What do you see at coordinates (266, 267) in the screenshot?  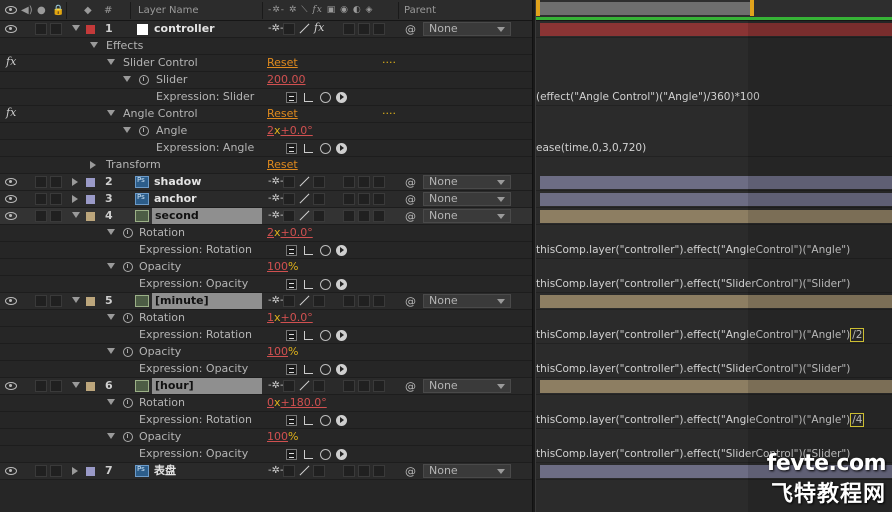 I see `property-row-r4_op: Opacity 100%` at bounding box center [266, 267].